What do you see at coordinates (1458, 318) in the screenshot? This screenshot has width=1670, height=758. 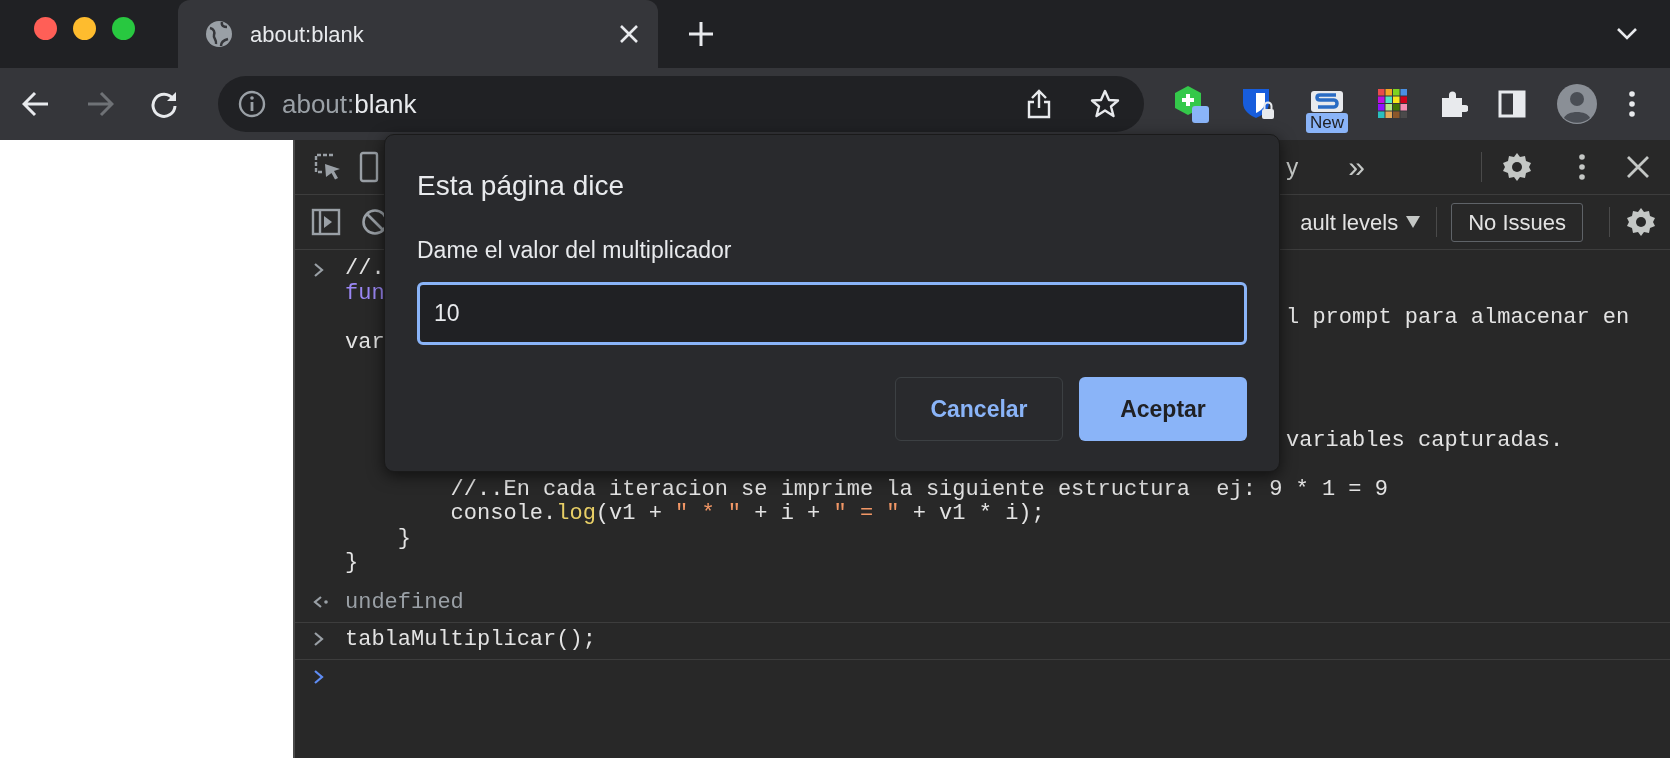 I see `code-line: l prompt para almacenar en` at bounding box center [1458, 318].